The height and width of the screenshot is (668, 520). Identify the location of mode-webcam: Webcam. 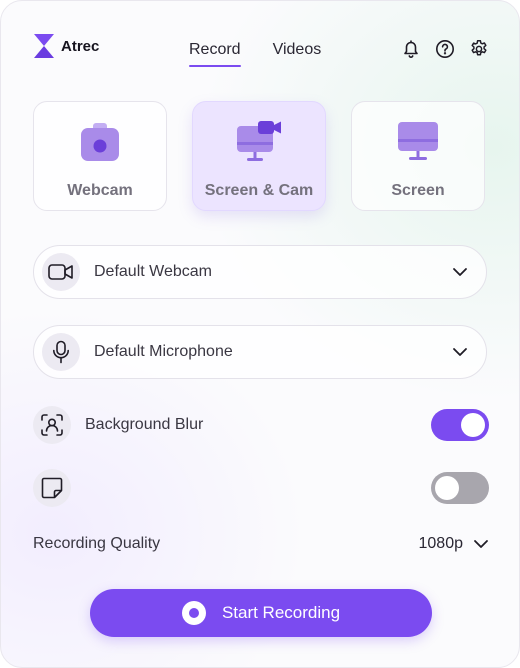
(100, 156).